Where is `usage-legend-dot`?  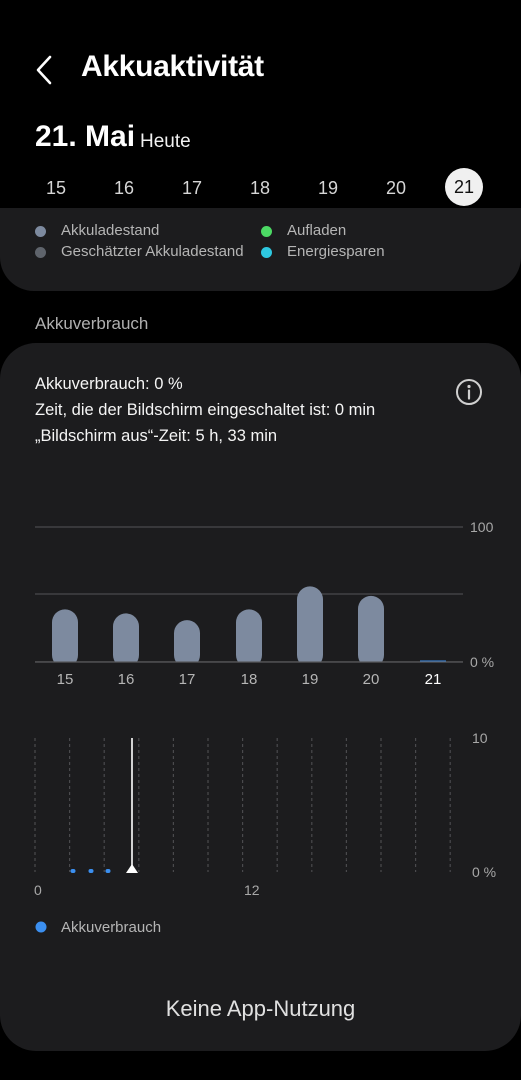 usage-legend-dot is located at coordinates (41, 927).